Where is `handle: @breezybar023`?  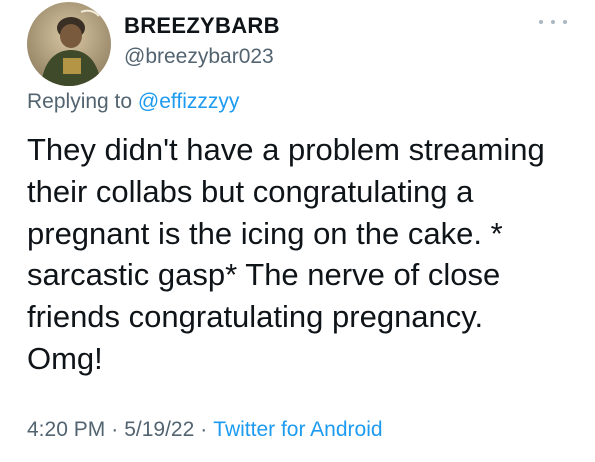
handle: @breezybar023 is located at coordinates (199, 57).